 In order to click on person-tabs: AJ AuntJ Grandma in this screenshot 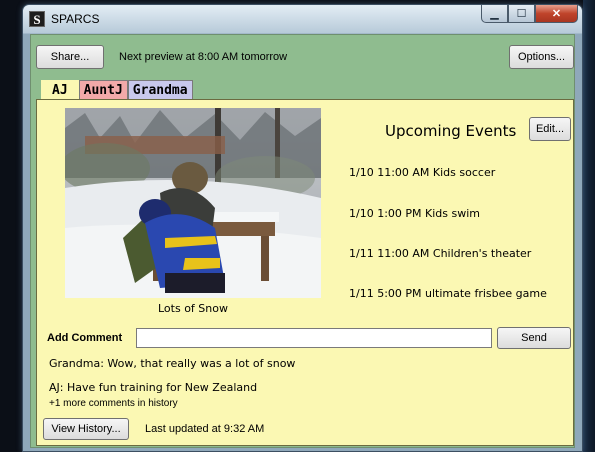, I will do `click(117, 90)`.